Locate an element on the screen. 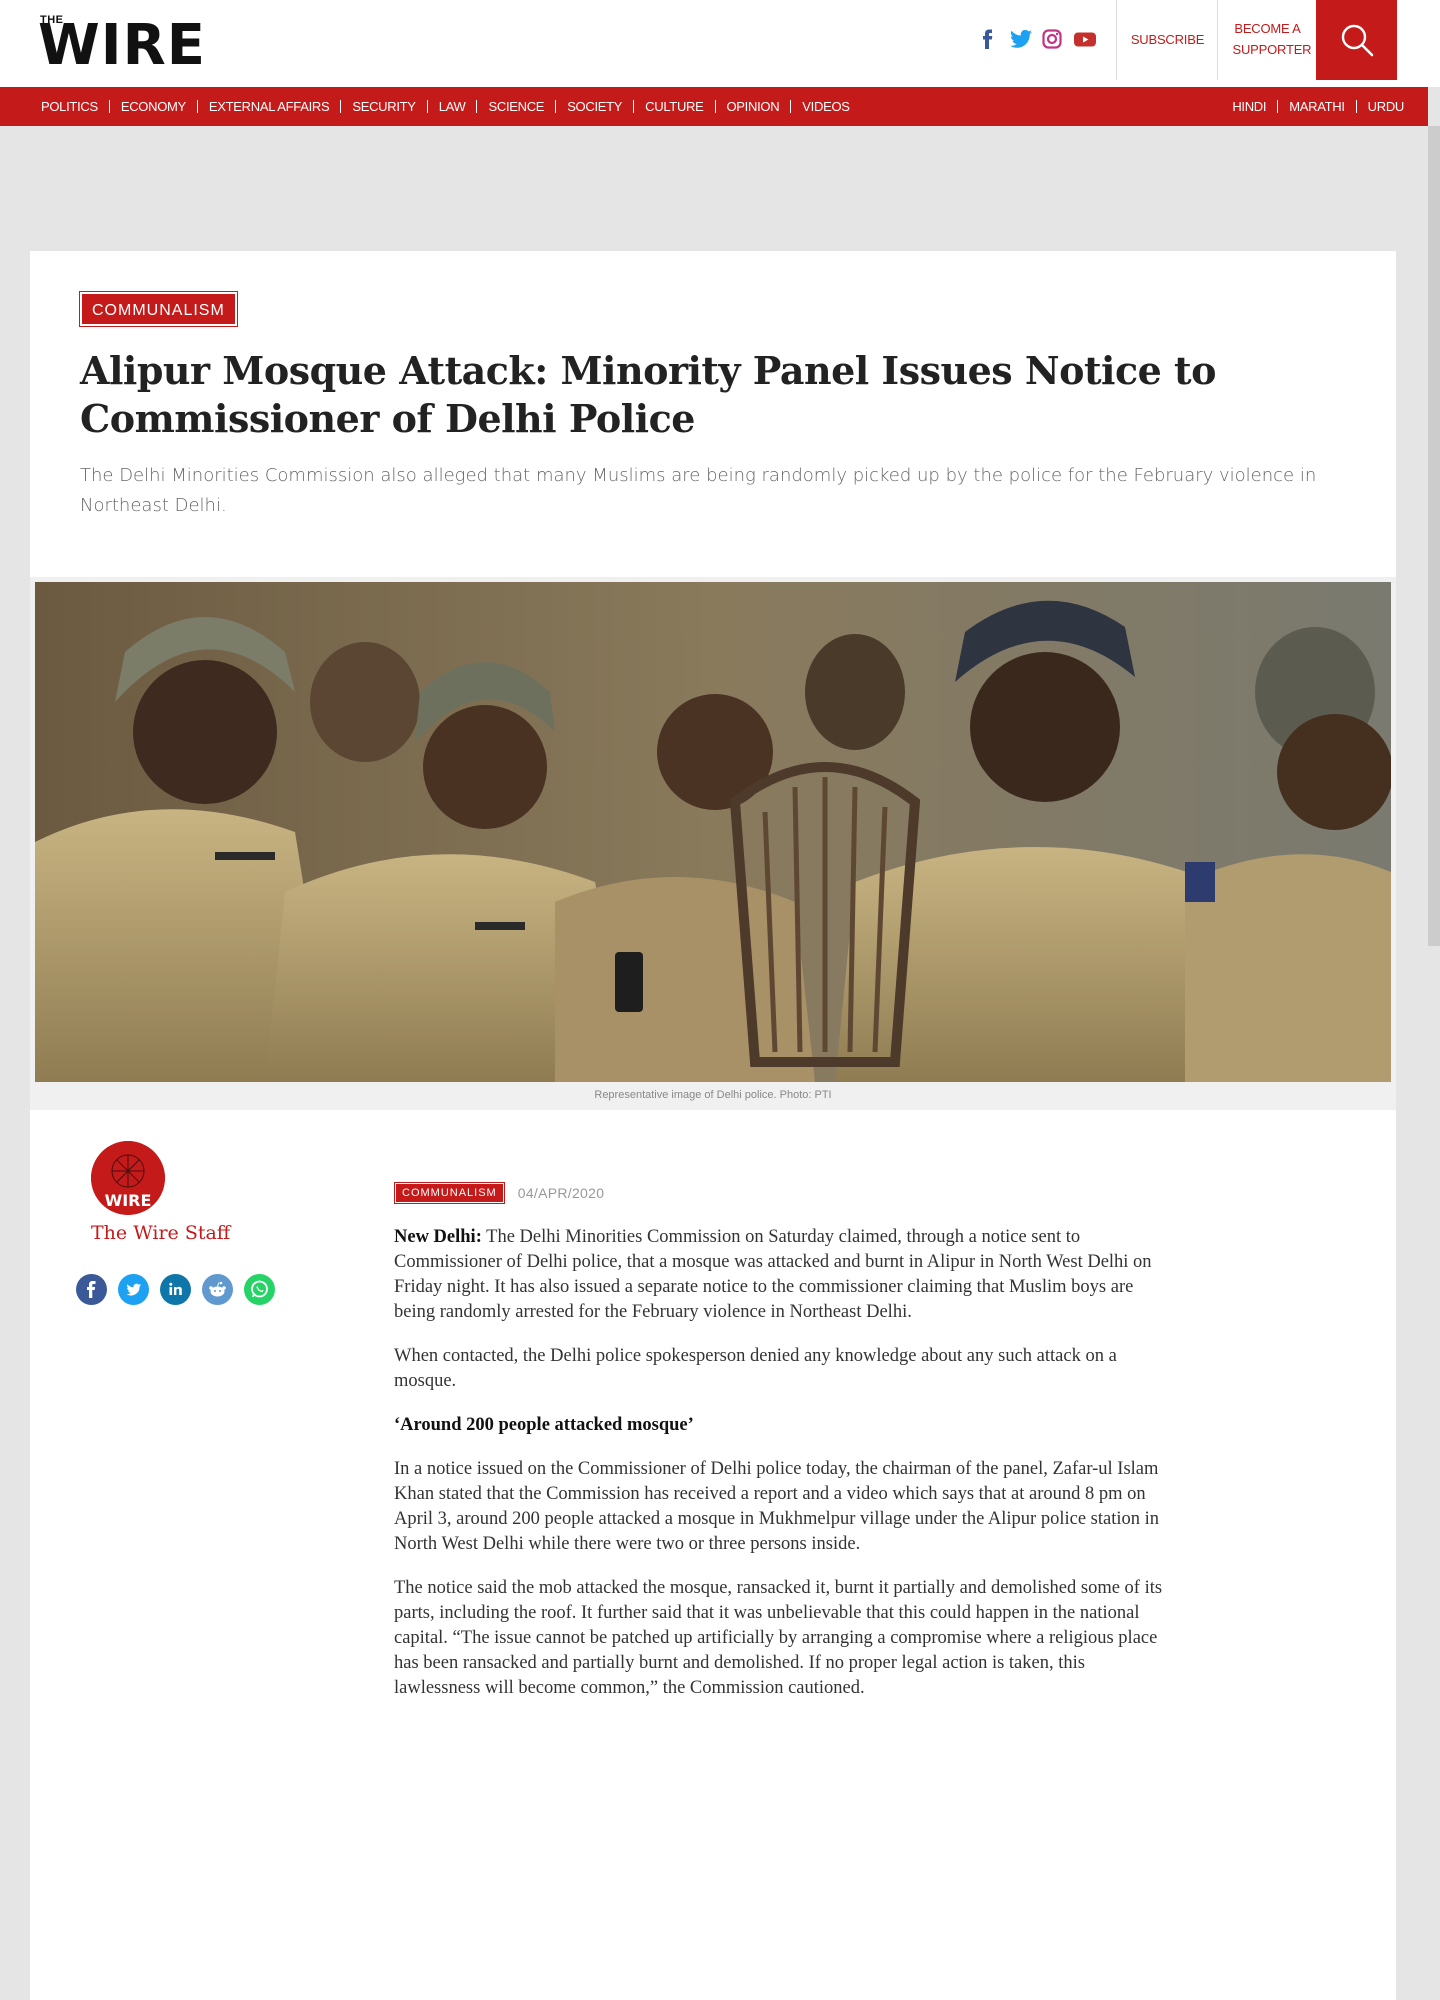 The width and height of the screenshot is (1440, 2000). article-meta: COMMUNALISM 04/APR/2020 is located at coordinates (499, 1193).